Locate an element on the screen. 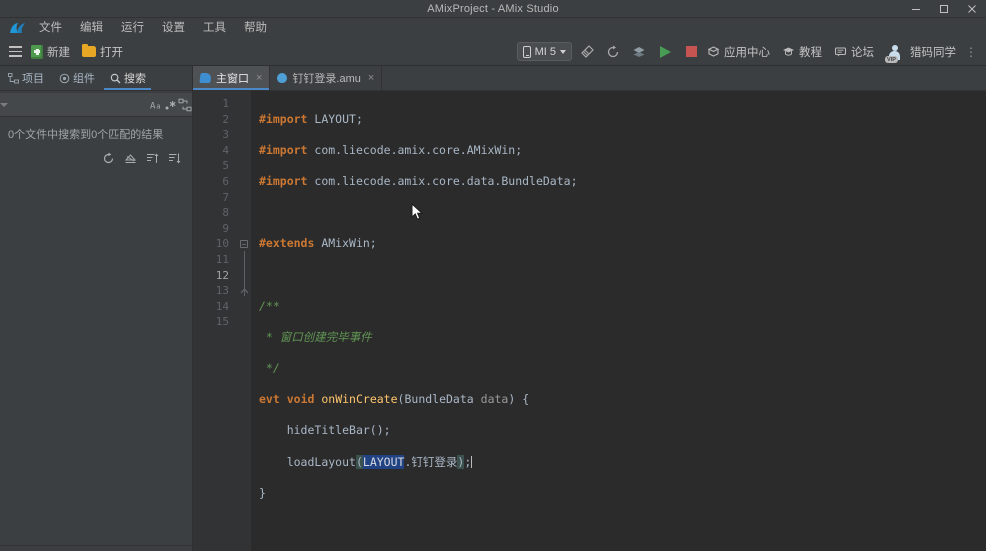 The image size is (986, 551). line-number: 14 is located at coordinates (222, 306).